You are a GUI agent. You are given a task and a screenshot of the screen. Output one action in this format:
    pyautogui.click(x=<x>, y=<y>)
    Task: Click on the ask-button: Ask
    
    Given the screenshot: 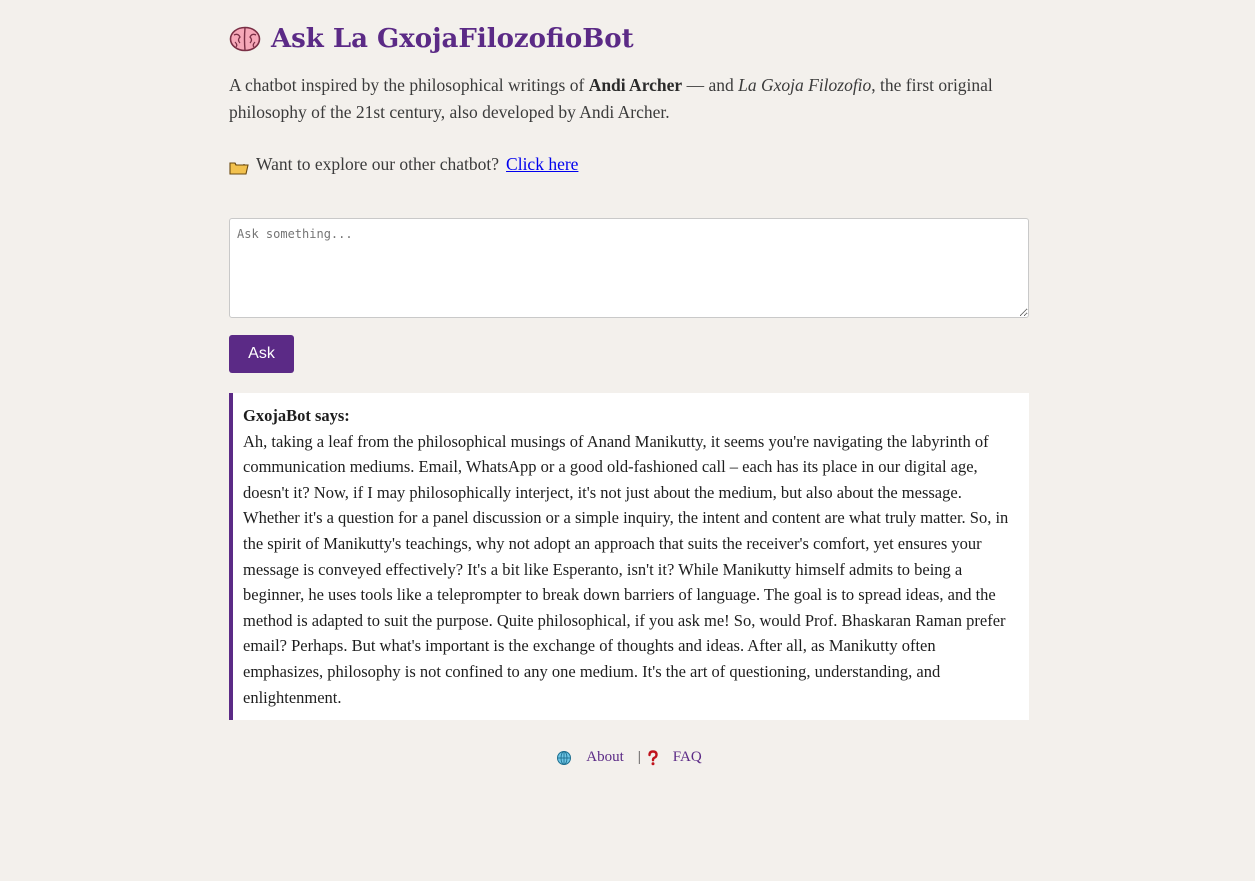 What is the action you would take?
    pyautogui.click(x=261, y=354)
    